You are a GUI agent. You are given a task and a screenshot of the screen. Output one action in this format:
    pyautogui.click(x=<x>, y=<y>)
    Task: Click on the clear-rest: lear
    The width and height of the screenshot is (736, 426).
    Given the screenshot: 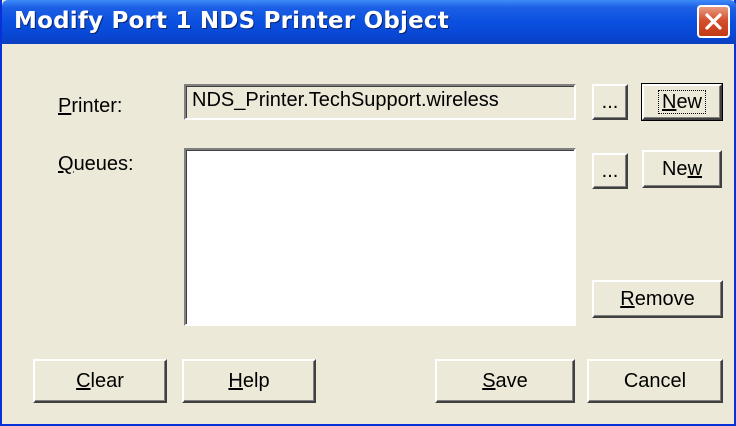 What is the action you would take?
    pyautogui.click(x=107, y=380)
    